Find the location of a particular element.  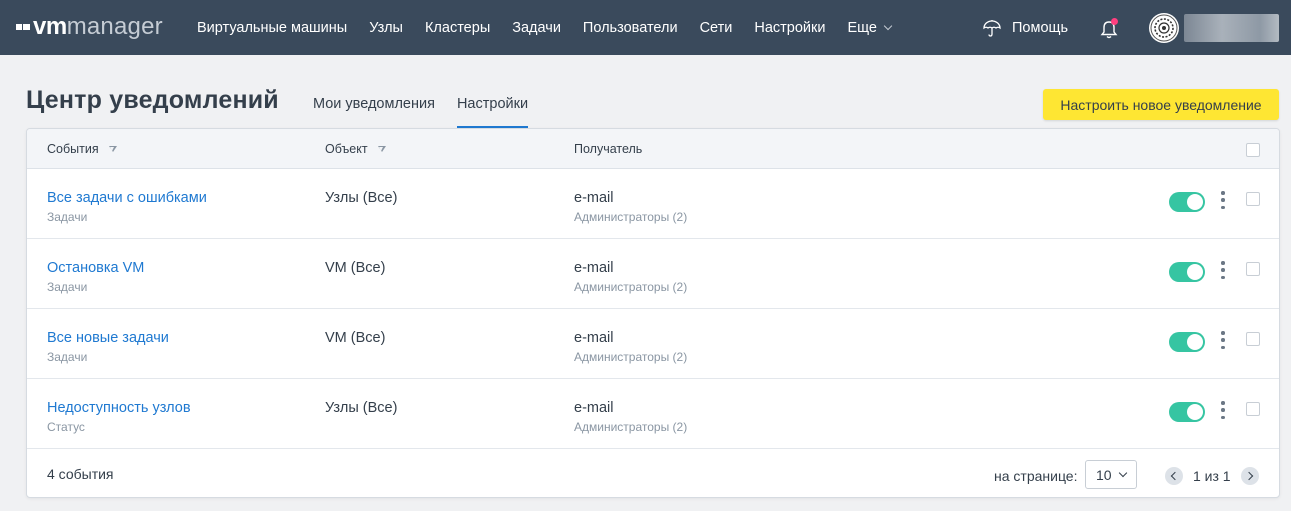

notifications-button is located at coordinates (1109, 29).